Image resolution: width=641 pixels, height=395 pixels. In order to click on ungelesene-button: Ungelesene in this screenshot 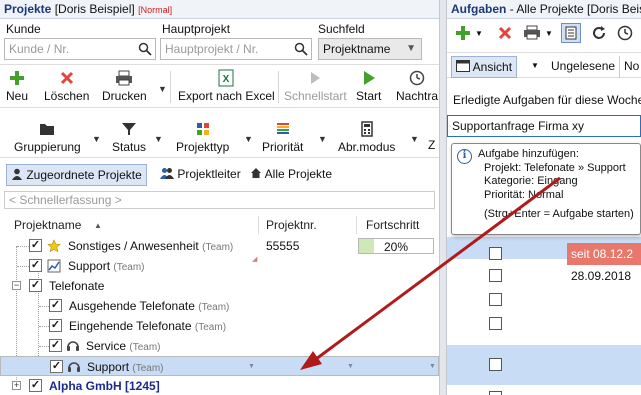, I will do `click(583, 67)`.